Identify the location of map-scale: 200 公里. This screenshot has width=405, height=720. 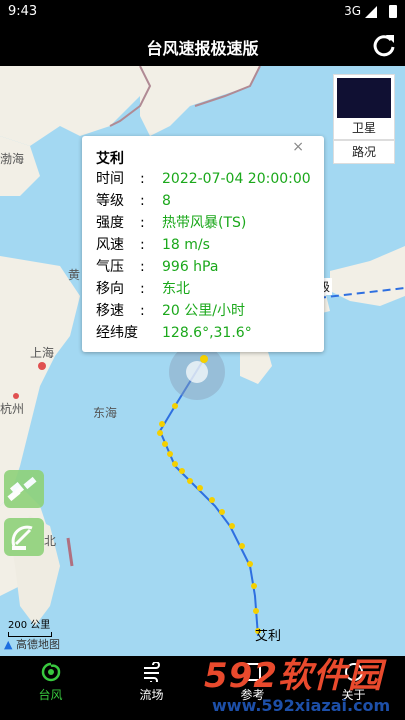
(30, 626).